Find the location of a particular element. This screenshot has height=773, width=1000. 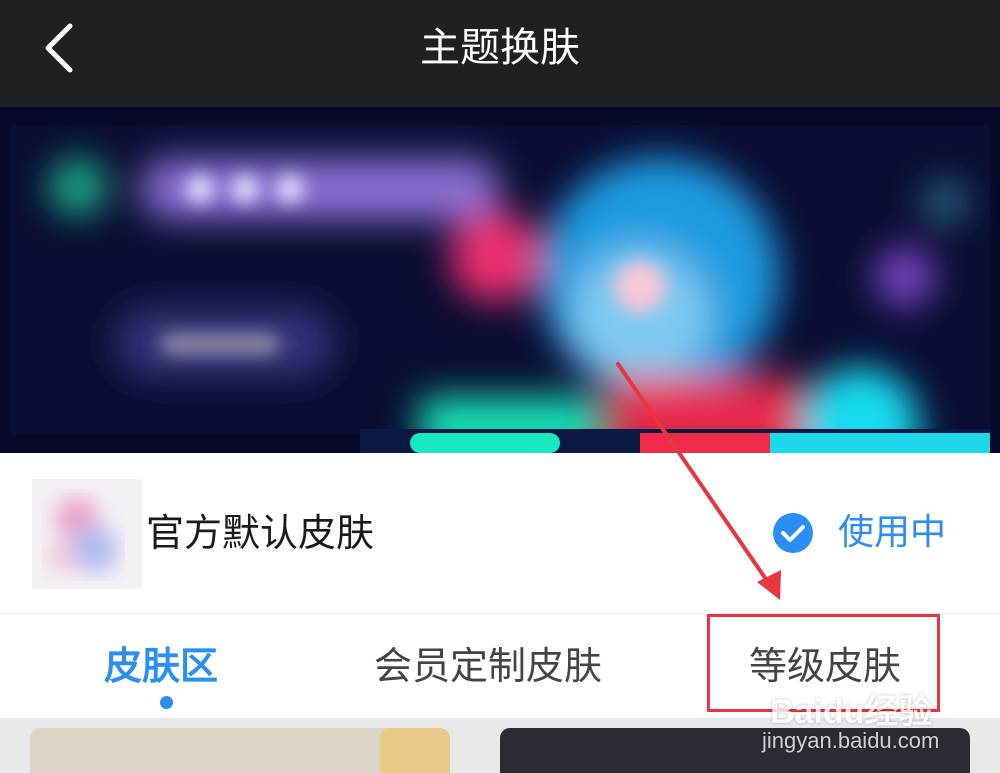

tab-member-custom-skins: 会员定制皮肤 is located at coordinates (488, 666).